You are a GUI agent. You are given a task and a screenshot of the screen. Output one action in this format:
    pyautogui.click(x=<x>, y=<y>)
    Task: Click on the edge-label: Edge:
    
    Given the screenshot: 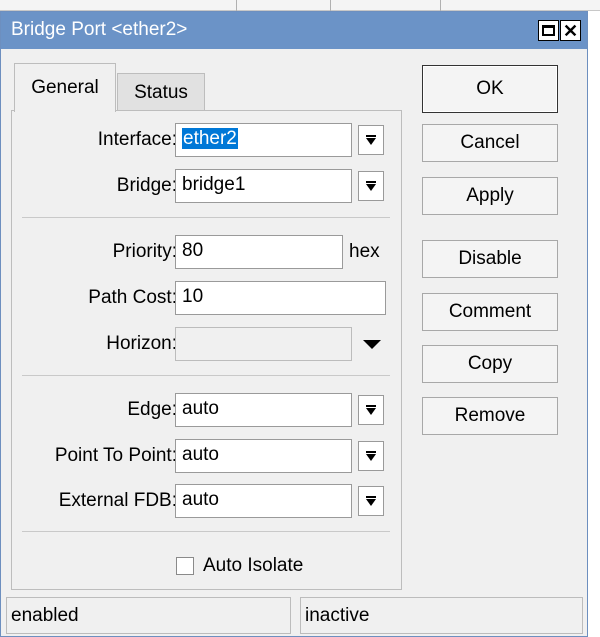 What is the action you would take?
    pyautogui.click(x=152, y=409)
    